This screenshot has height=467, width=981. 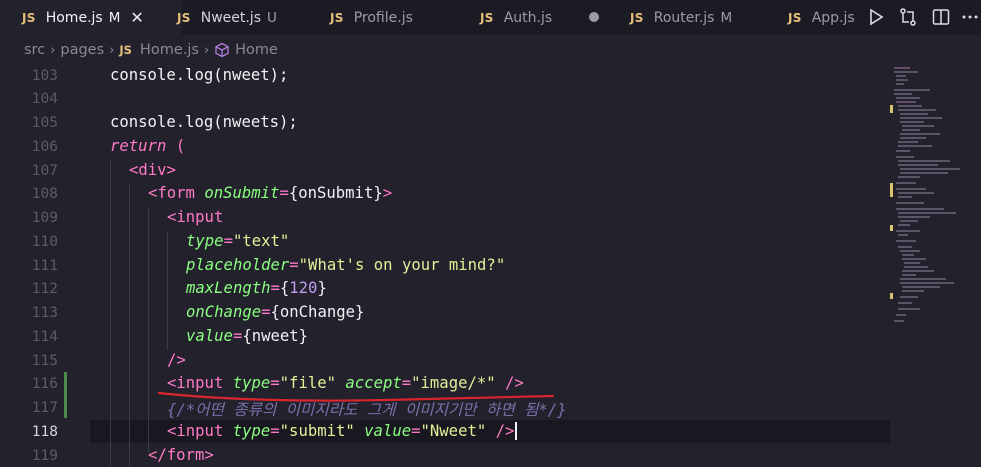 I want to click on compare-changes-icon, so click(x=908, y=17).